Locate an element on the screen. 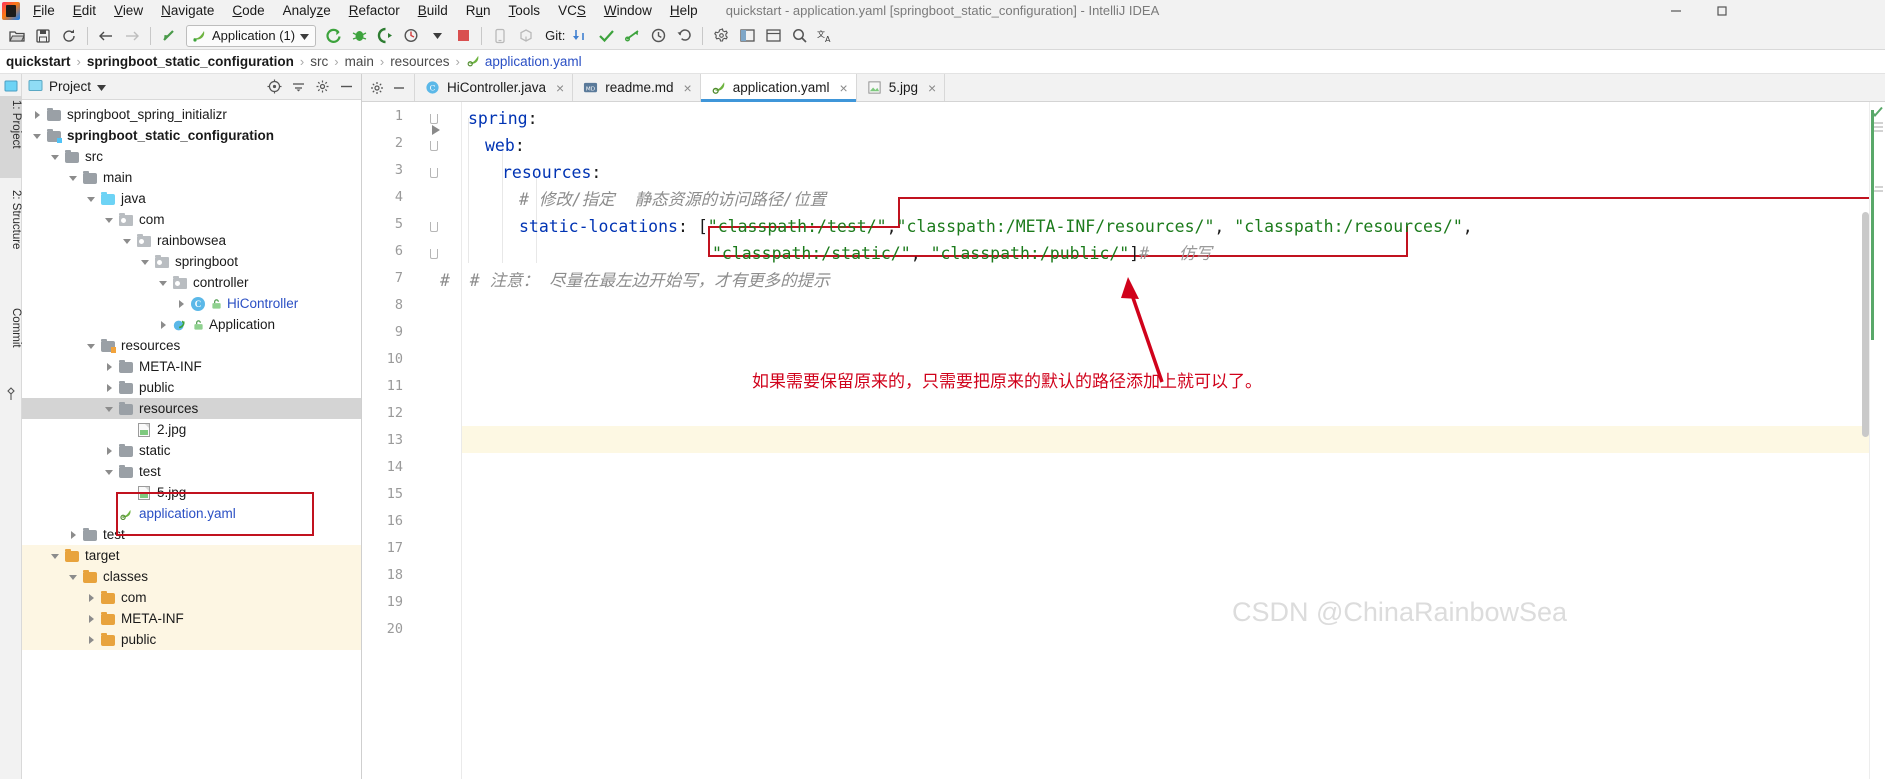 The width and height of the screenshot is (1885, 779). editor-gutter: 1 2 3 4 5 6 7 8 9 10 11 12 13 14 15 16 17 18 19 20 is located at coordinates (412, 440).